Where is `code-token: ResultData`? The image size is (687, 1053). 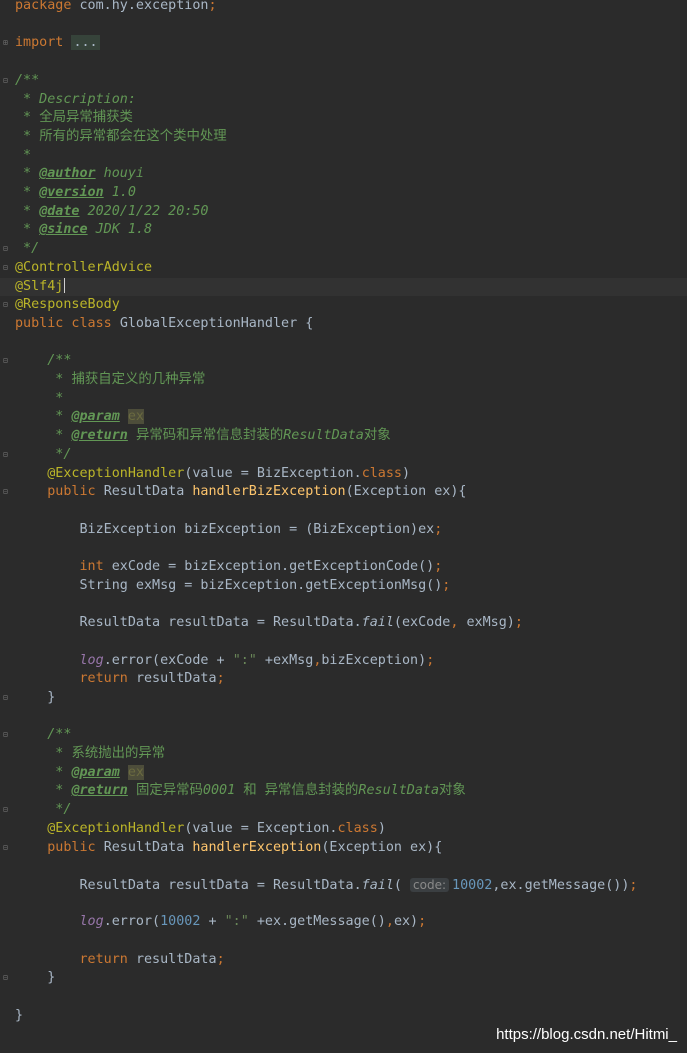 code-token: ResultData is located at coordinates (148, 492).